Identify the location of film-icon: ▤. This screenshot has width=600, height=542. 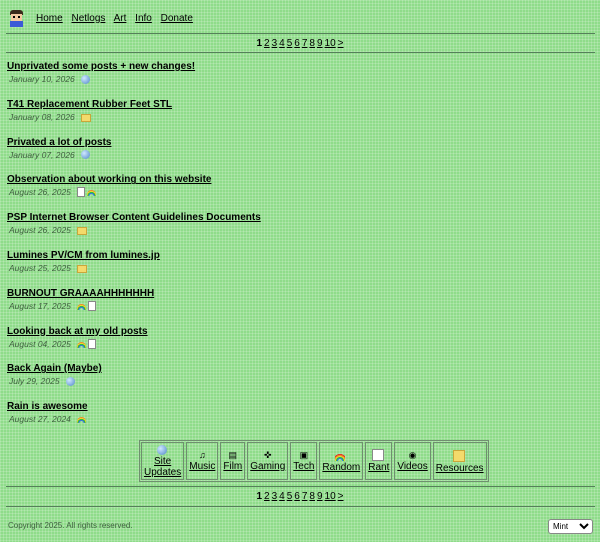
(233, 455).